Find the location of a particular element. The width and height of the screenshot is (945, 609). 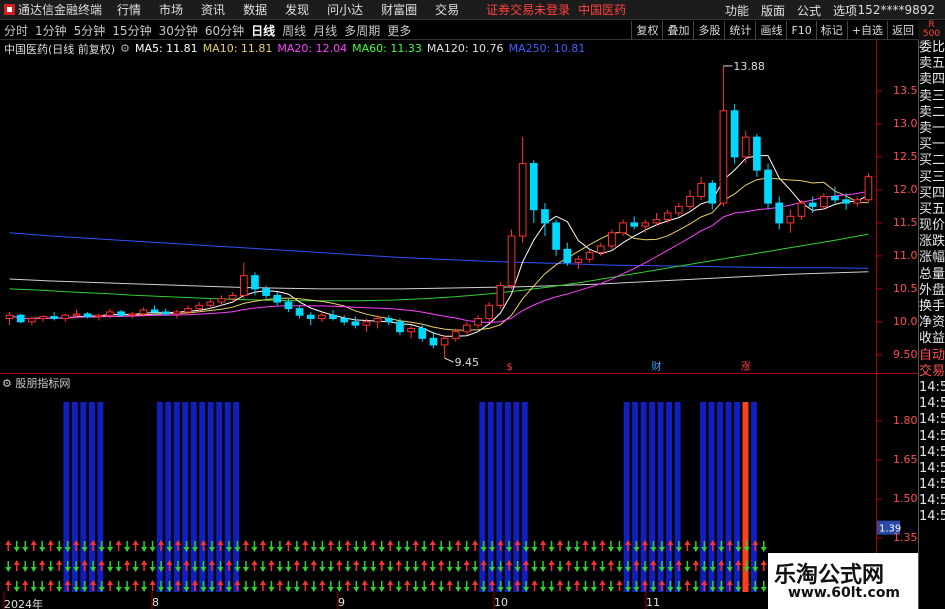

event-marker-0: $ is located at coordinates (510, 367).